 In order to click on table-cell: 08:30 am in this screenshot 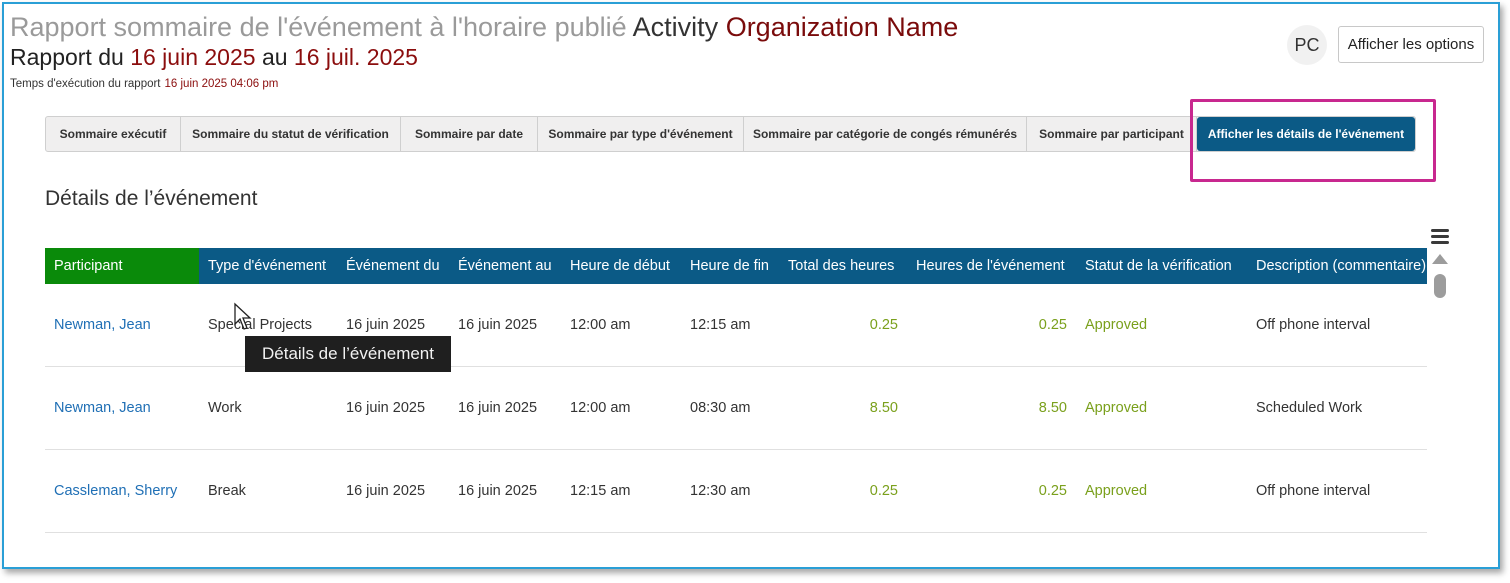, I will do `click(720, 408)`.